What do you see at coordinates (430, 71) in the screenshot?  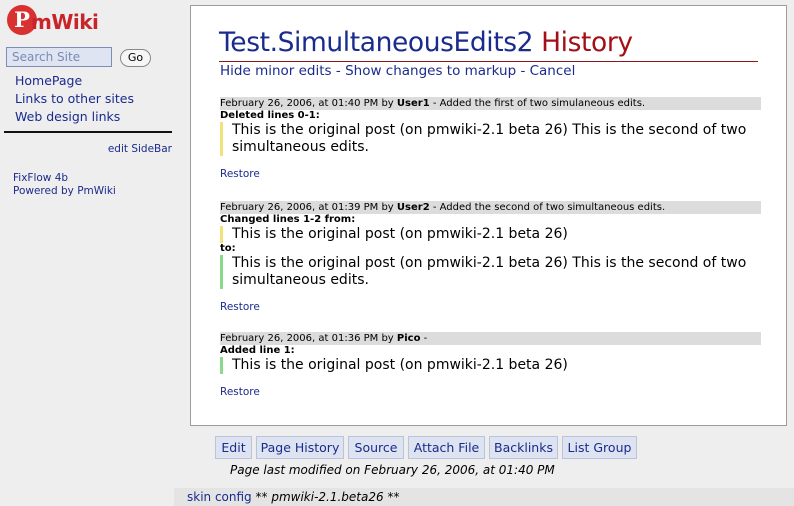 I see `show-changes-to-markup-link: Show changes to markup` at bounding box center [430, 71].